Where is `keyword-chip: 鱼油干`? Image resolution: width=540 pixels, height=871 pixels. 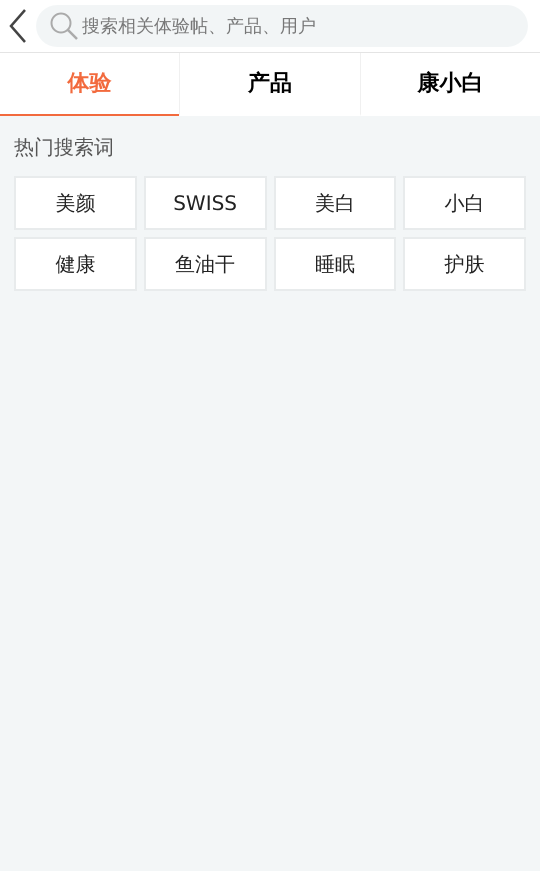 keyword-chip: 鱼油干 is located at coordinates (205, 264).